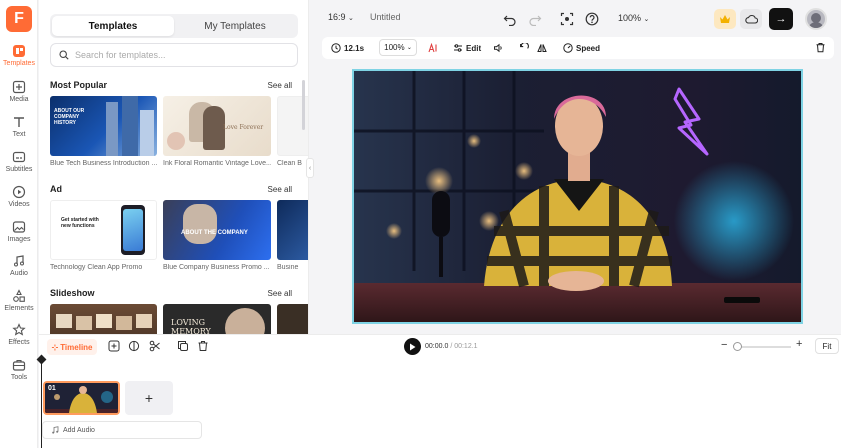 The height and width of the screenshot is (448, 841). I want to click on redo-icon, so click(535, 19).